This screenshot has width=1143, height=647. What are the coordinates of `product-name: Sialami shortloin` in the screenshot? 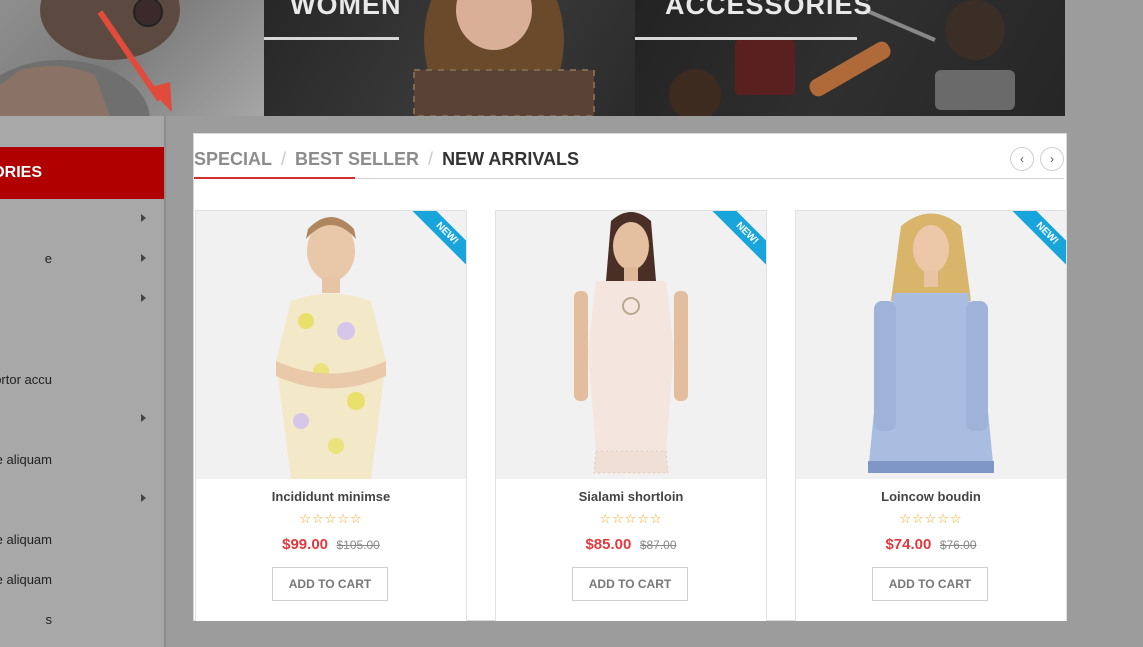 It's located at (631, 496).